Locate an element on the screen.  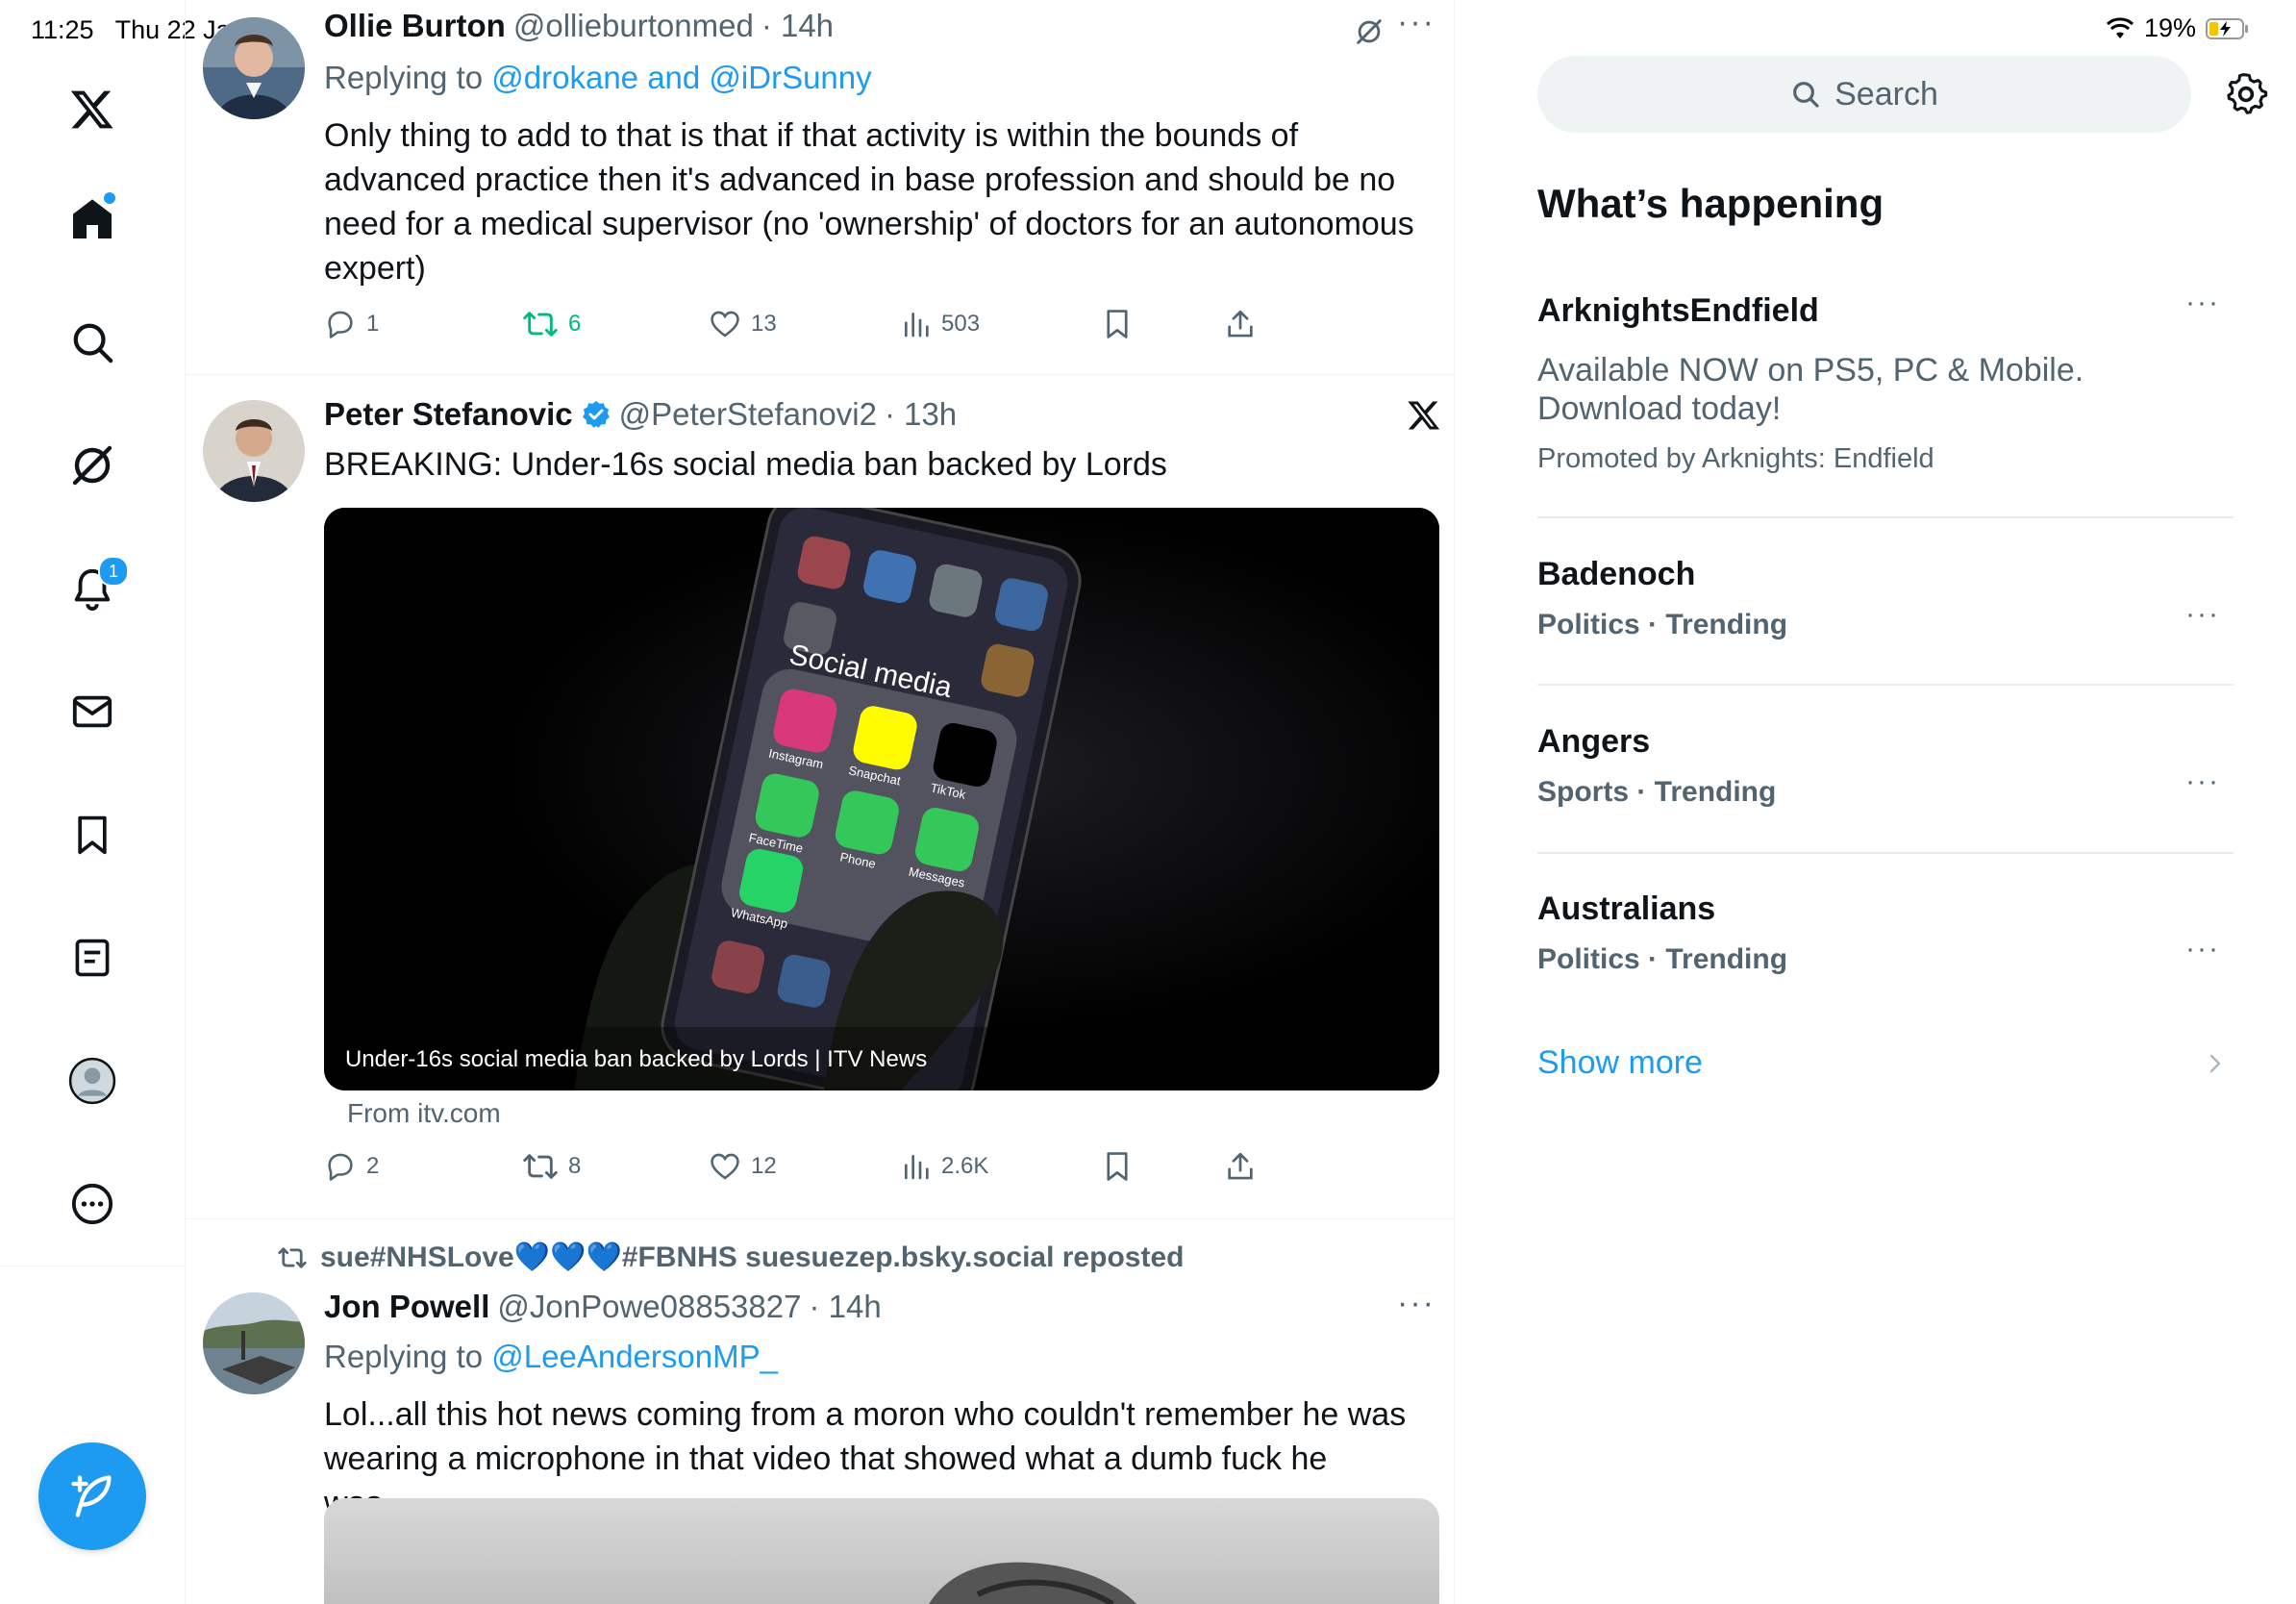
post-header: Ollie Burton @ollieburtonmed · 14h is located at coordinates (579, 26).